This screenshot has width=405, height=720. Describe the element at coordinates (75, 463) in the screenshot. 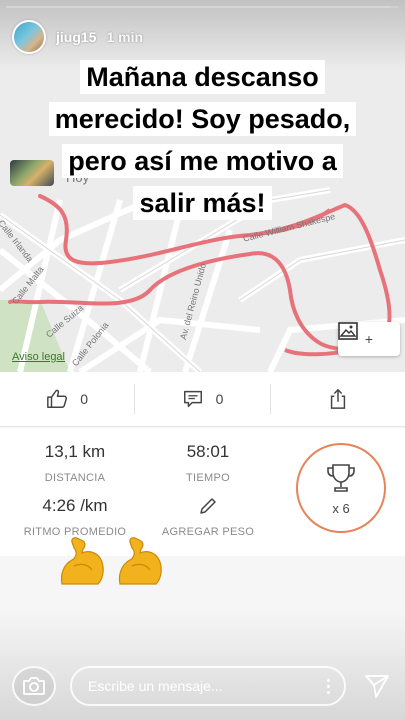

I see `distance-stat: 13,1 km DISTANCIA` at that location.